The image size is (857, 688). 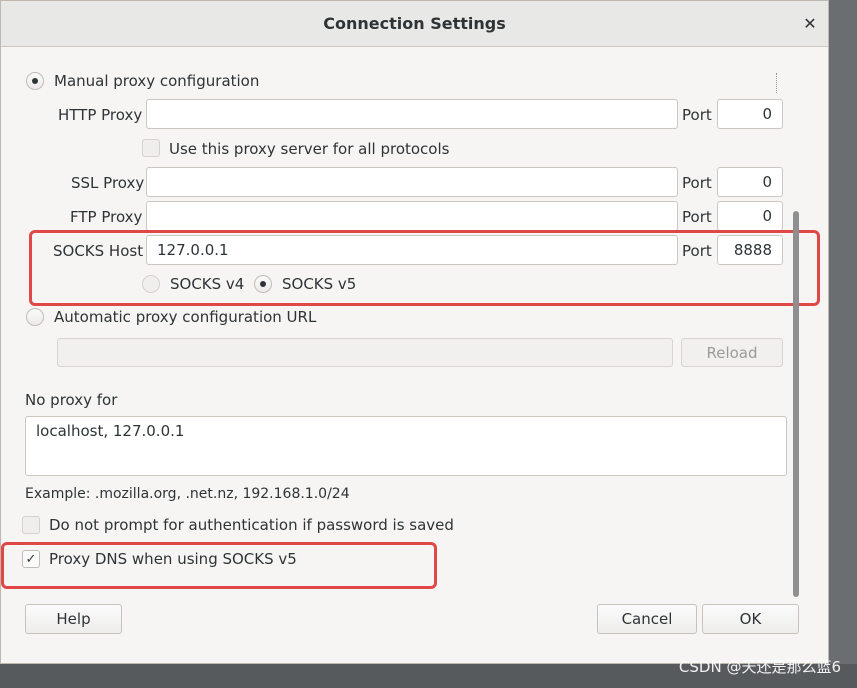 I want to click on proxy-dns-highlight-box, so click(x=219, y=565).